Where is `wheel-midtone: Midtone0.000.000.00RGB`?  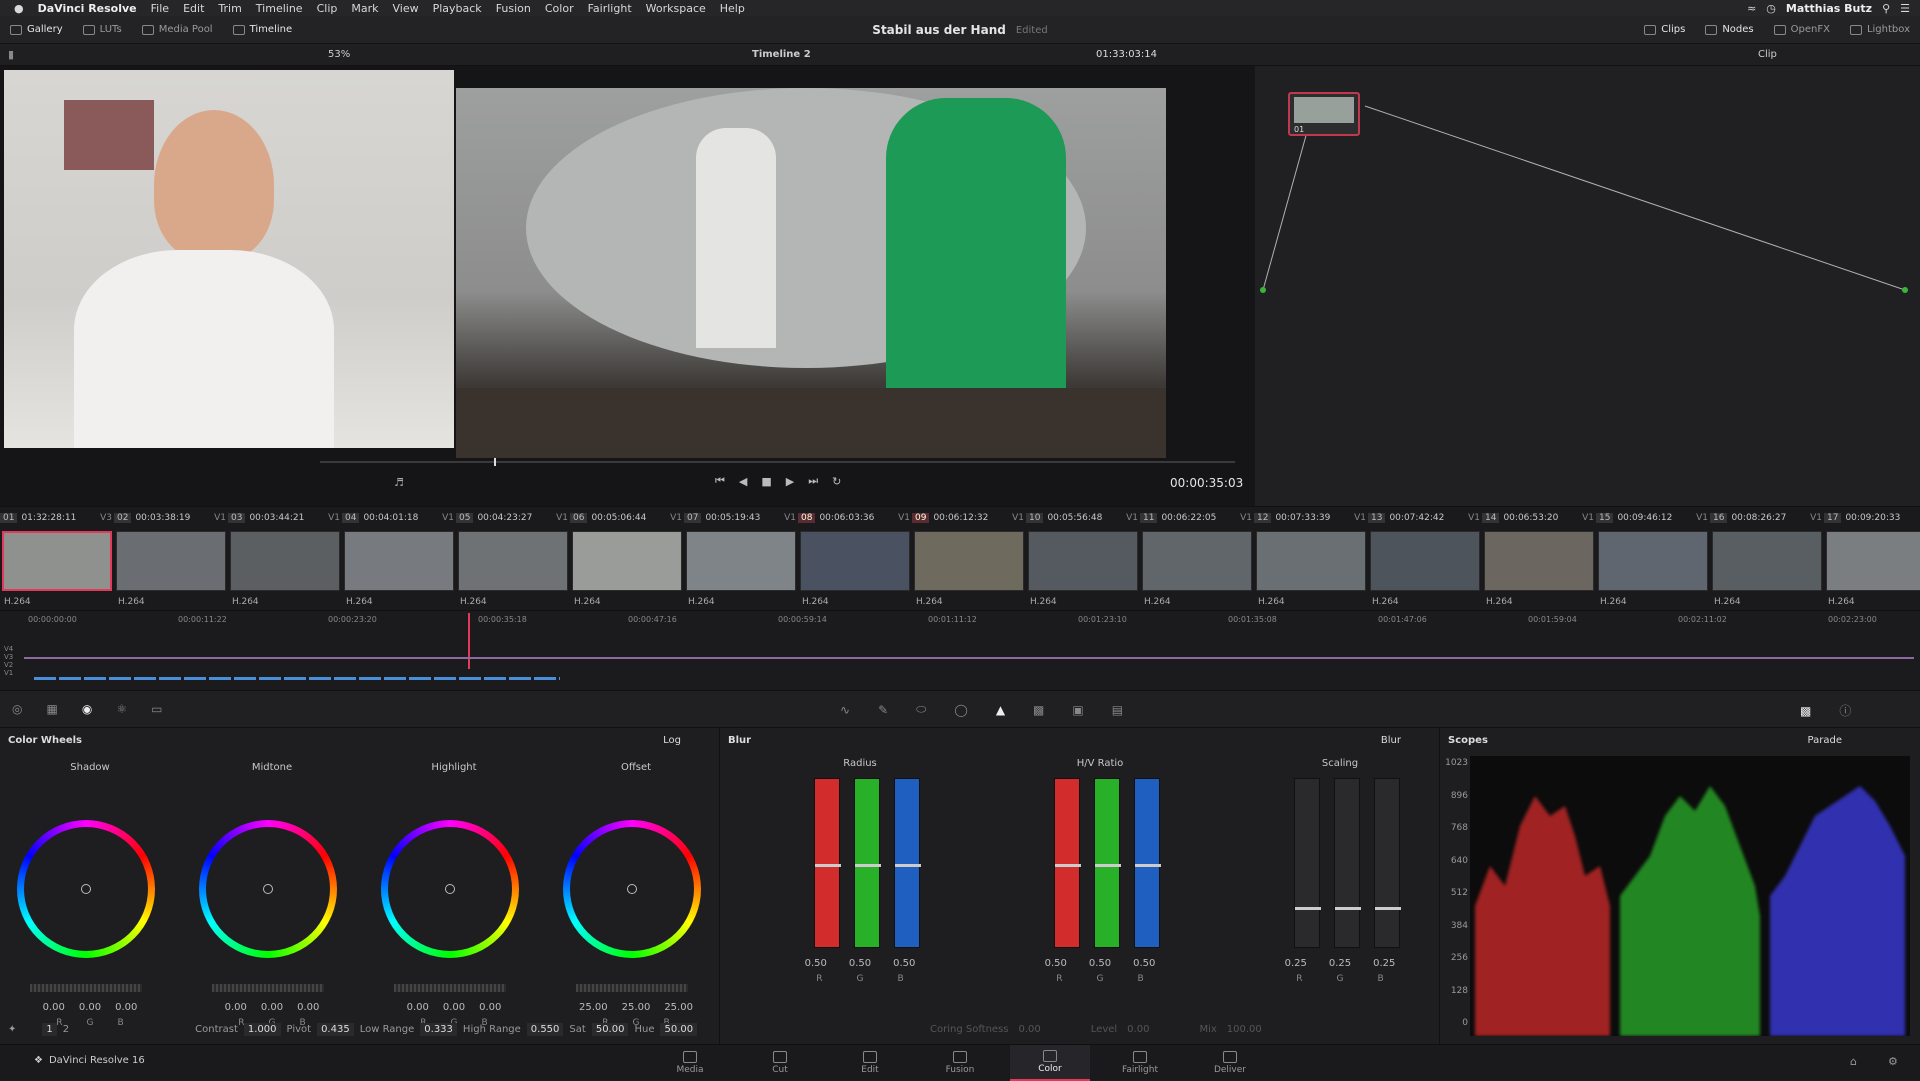 wheel-midtone: Midtone0.000.000.00RGB is located at coordinates (272, 895).